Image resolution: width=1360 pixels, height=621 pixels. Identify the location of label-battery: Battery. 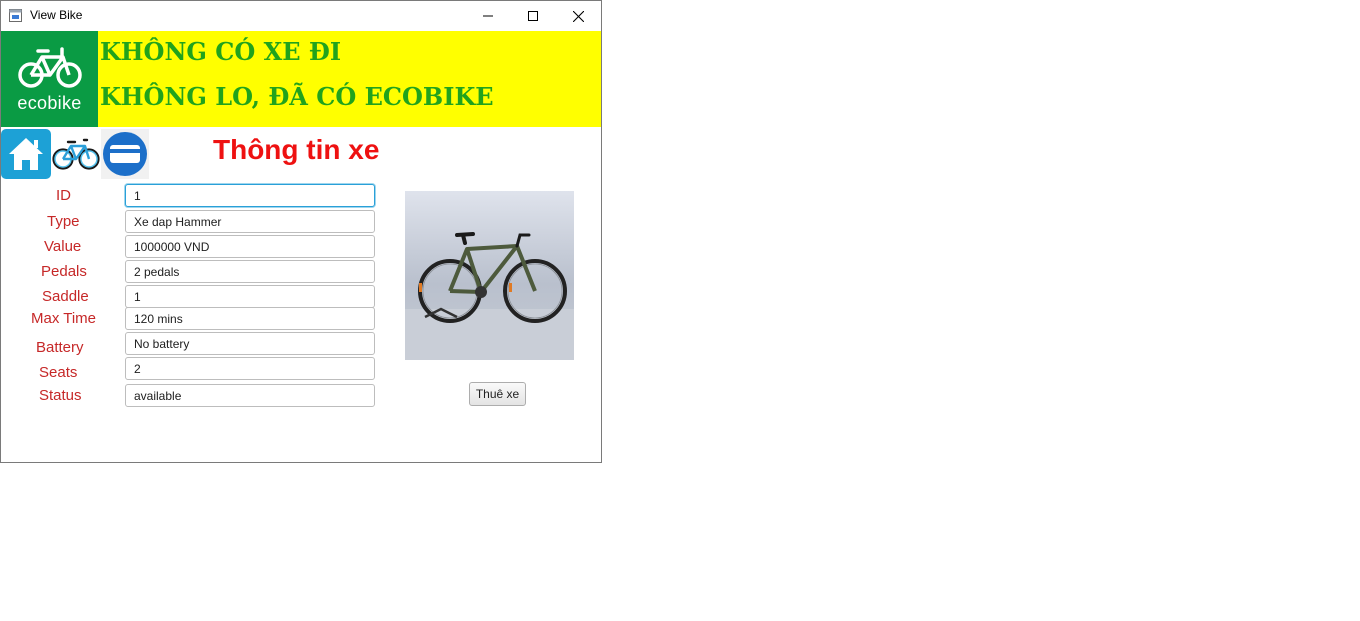
(60, 347).